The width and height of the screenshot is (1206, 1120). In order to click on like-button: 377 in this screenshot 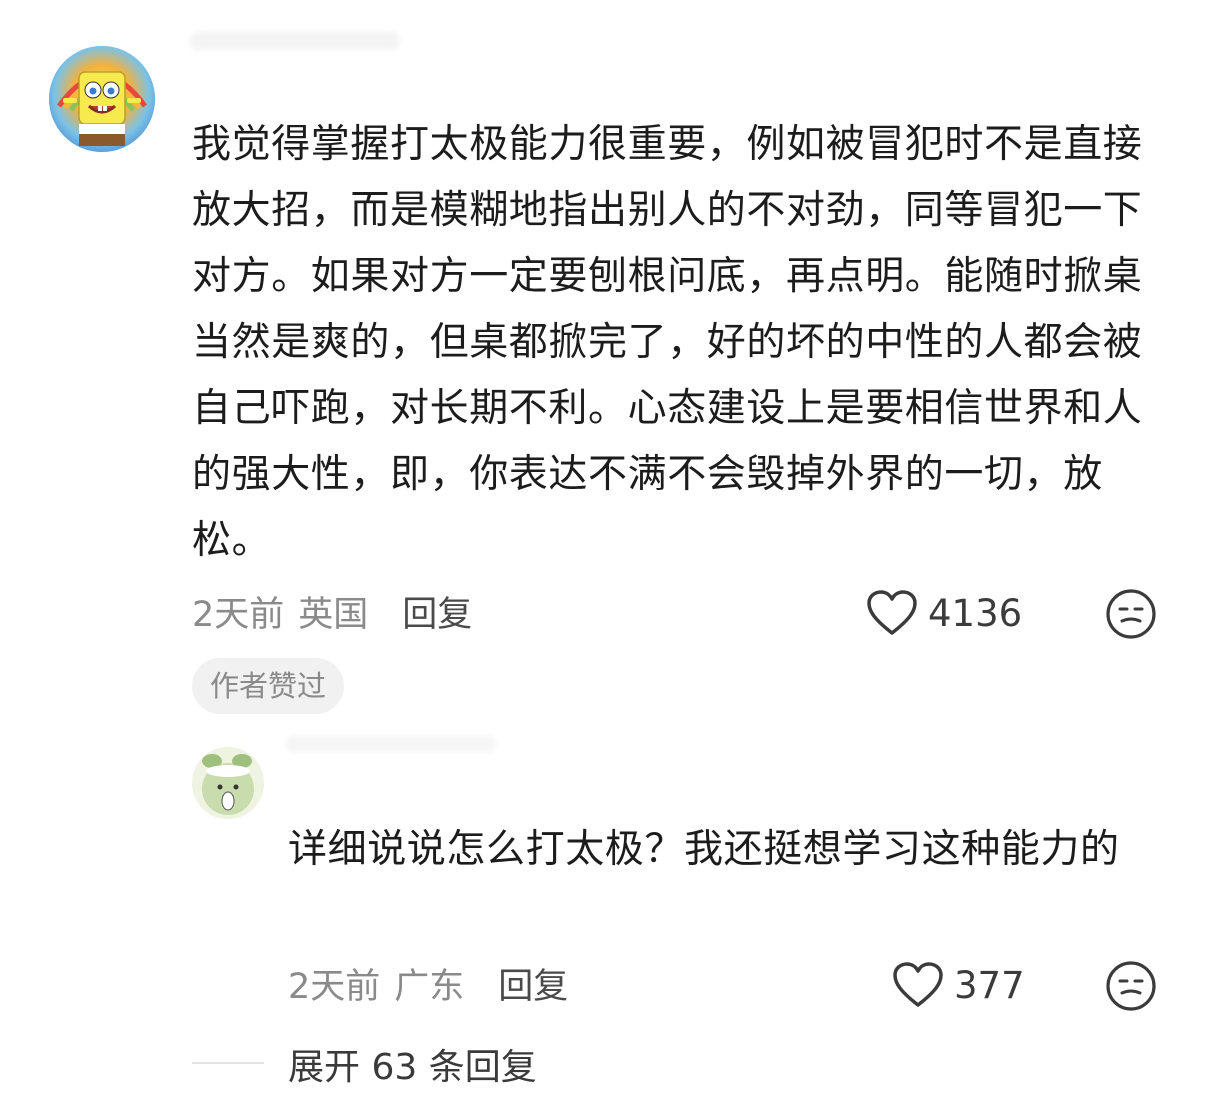, I will do `click(958, 985)`.